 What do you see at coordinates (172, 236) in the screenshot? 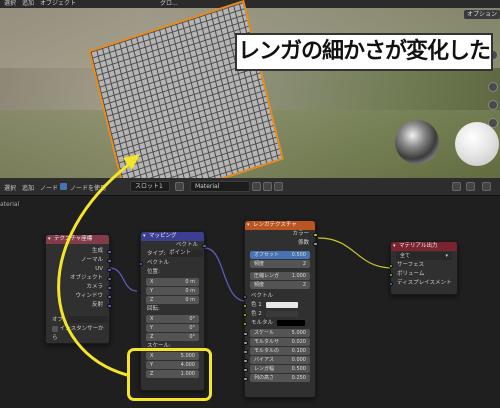
I see `node-title: マッピング` at bounding box center [172, 236].